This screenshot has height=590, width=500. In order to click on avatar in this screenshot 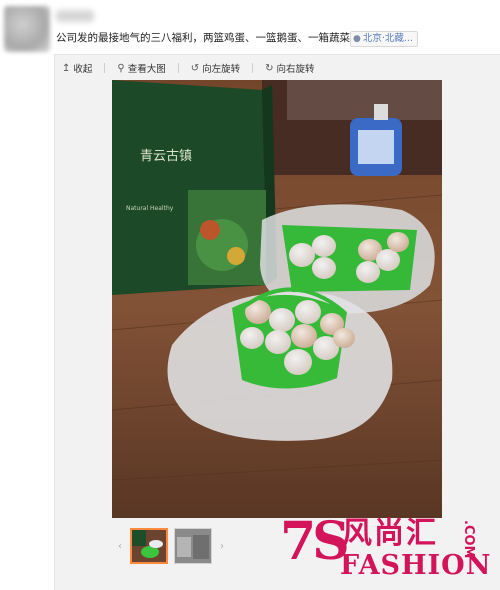, I will do `click(27, 29)`.